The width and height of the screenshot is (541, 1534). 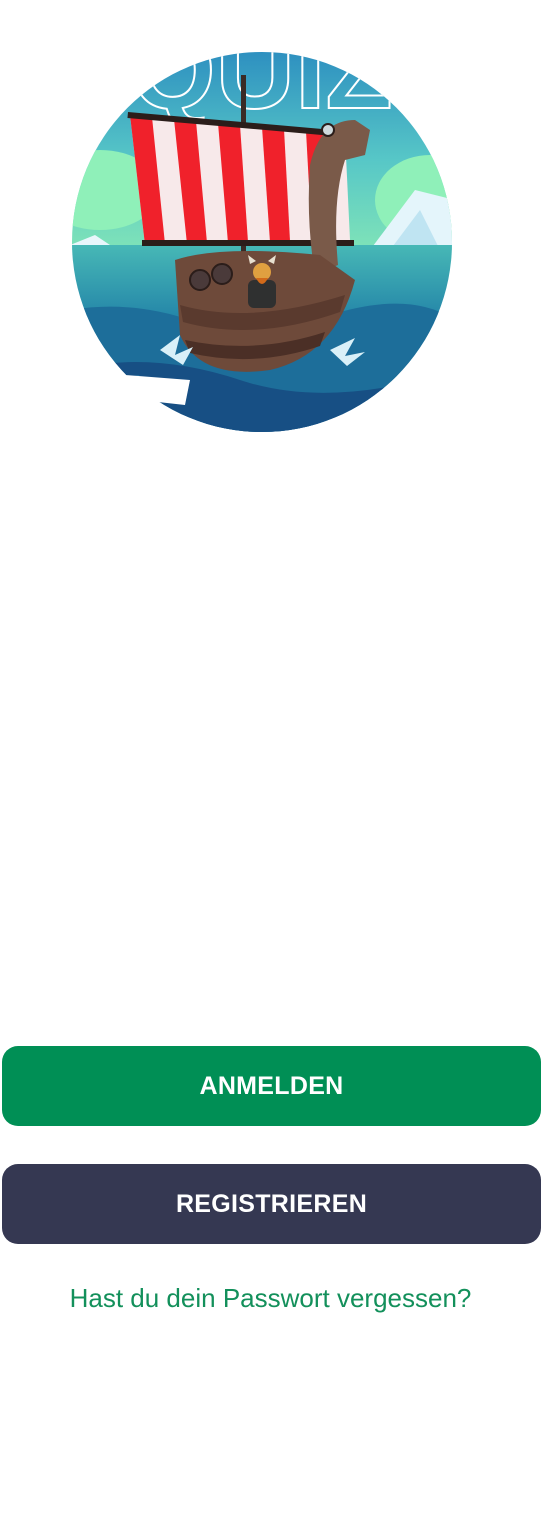 What do you see at coordinates (271, 1086) in the screenshot?
I see `login-button: ANMELDEN` at bounding box center [271, 1086].